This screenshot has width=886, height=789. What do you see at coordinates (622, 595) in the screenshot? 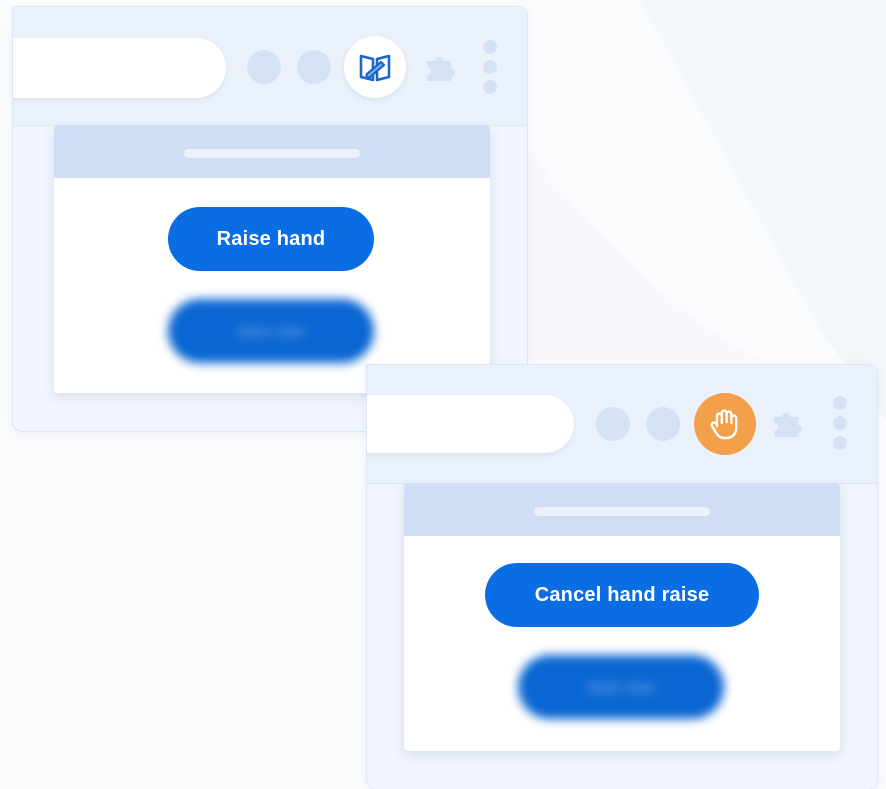
I see `cancel-hand-raise-button: Cancel hand raise` at bounding box center [622, 595].